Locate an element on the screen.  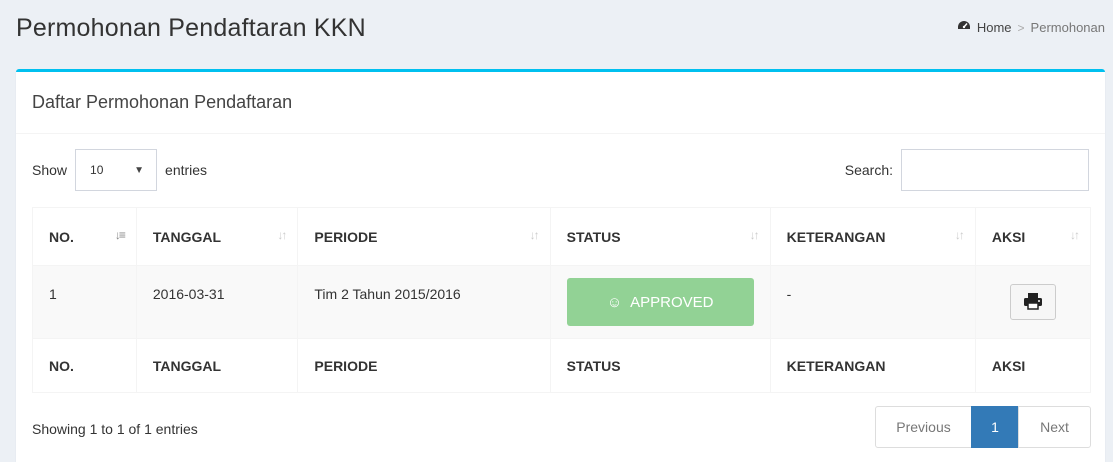
cell-keterangan: - is located at coordinates (872, 302).